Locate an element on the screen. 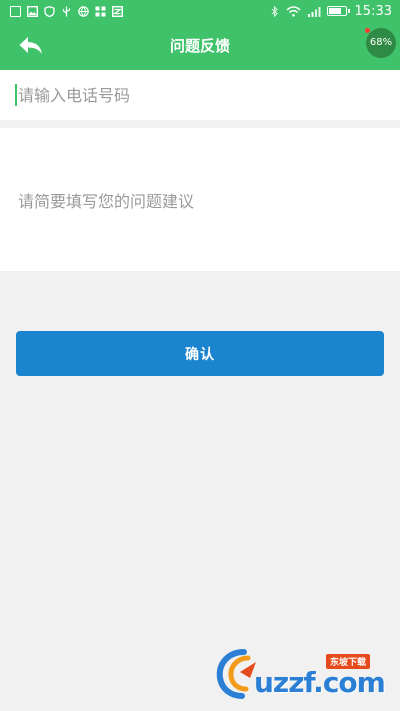 This screenshot has height=711, width=400. shield-icon is located at coordinates (49, 11).